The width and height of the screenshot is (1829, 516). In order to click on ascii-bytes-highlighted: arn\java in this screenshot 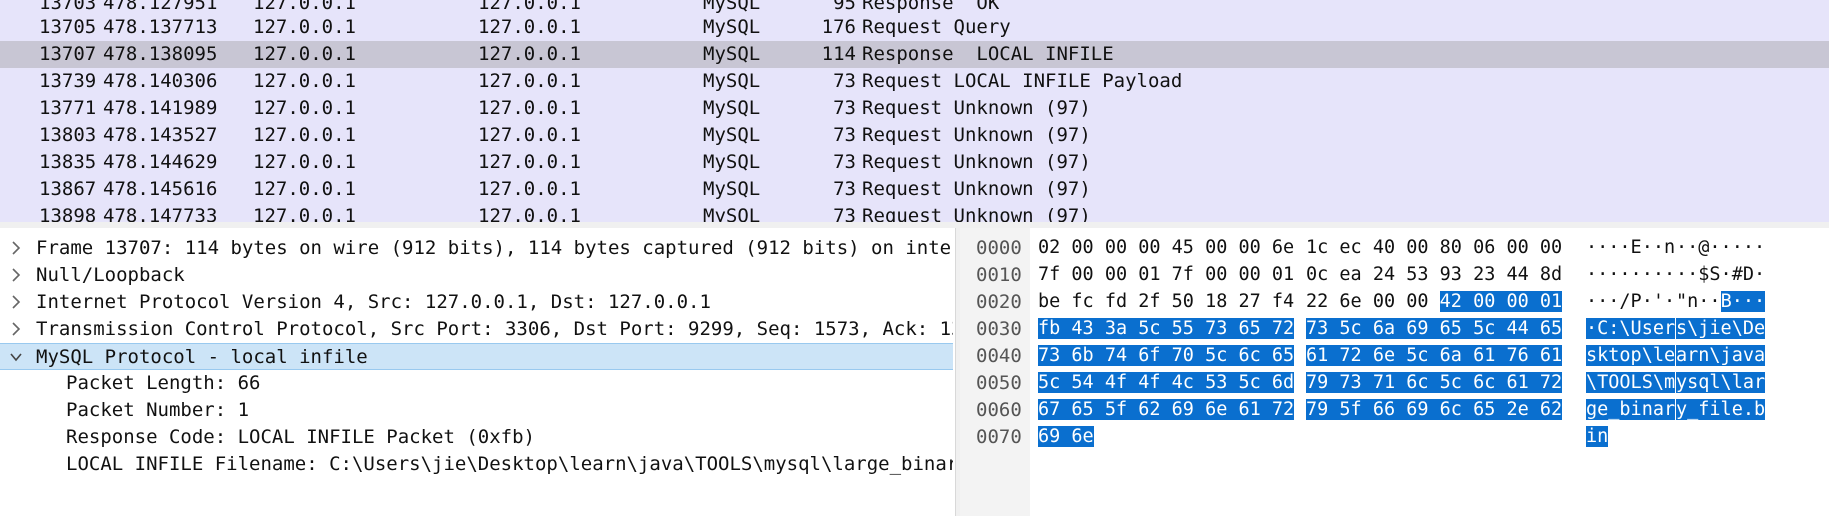, I will do `click(1721, 355)`.